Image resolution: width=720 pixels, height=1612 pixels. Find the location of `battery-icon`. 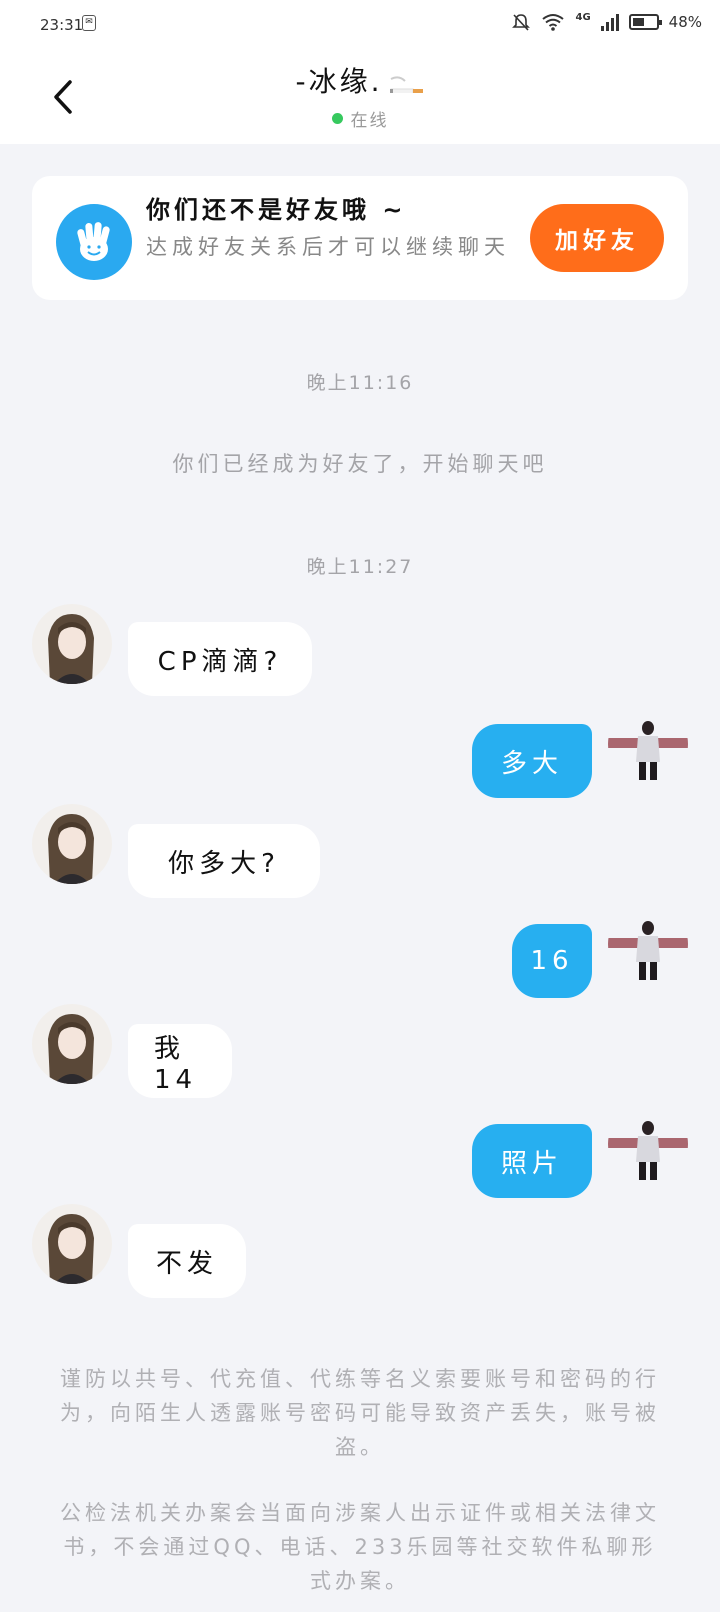

battery-icon is located at coordinates (645, 22).